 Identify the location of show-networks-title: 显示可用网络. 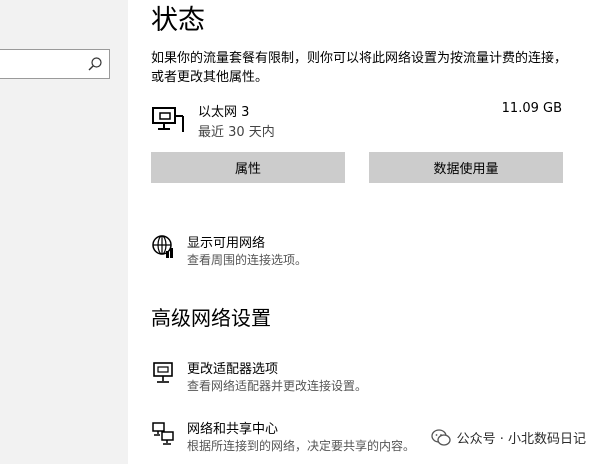
(226, 243).